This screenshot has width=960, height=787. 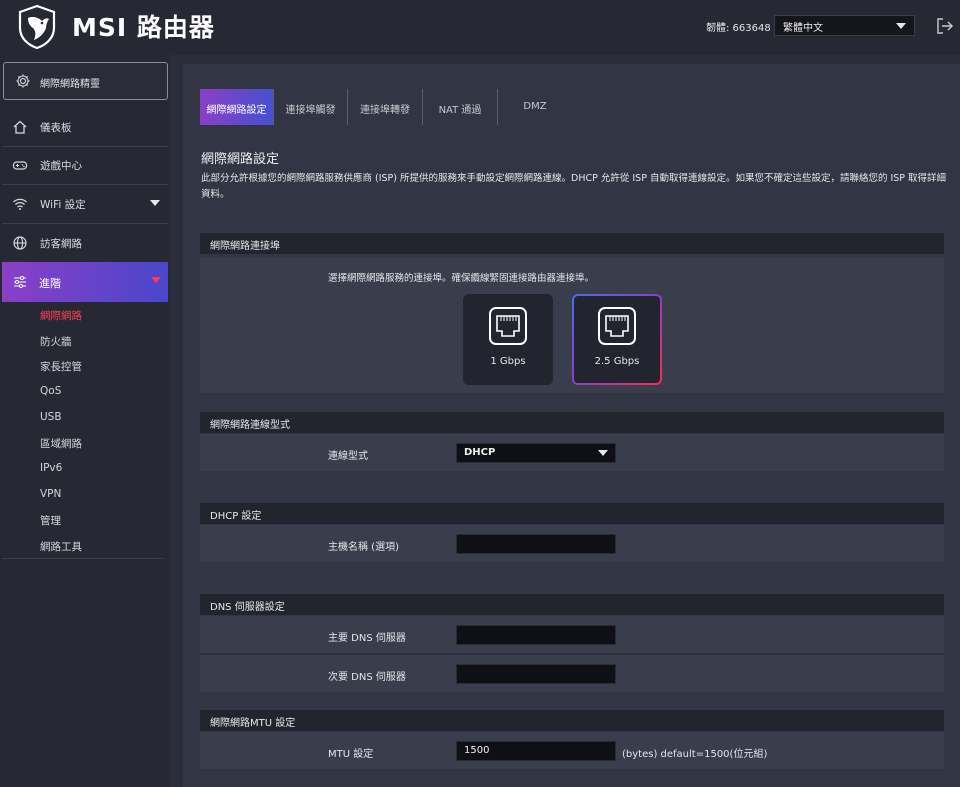 I want to click on sidebar-item-game-center: 遊戲中心, so click(x=84, y=165).